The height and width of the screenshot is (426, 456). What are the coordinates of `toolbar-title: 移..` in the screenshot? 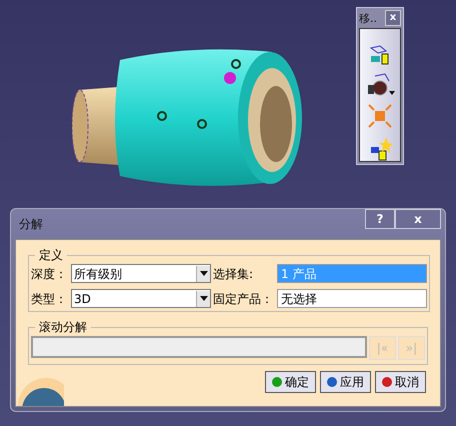 It's located at (368, 18).